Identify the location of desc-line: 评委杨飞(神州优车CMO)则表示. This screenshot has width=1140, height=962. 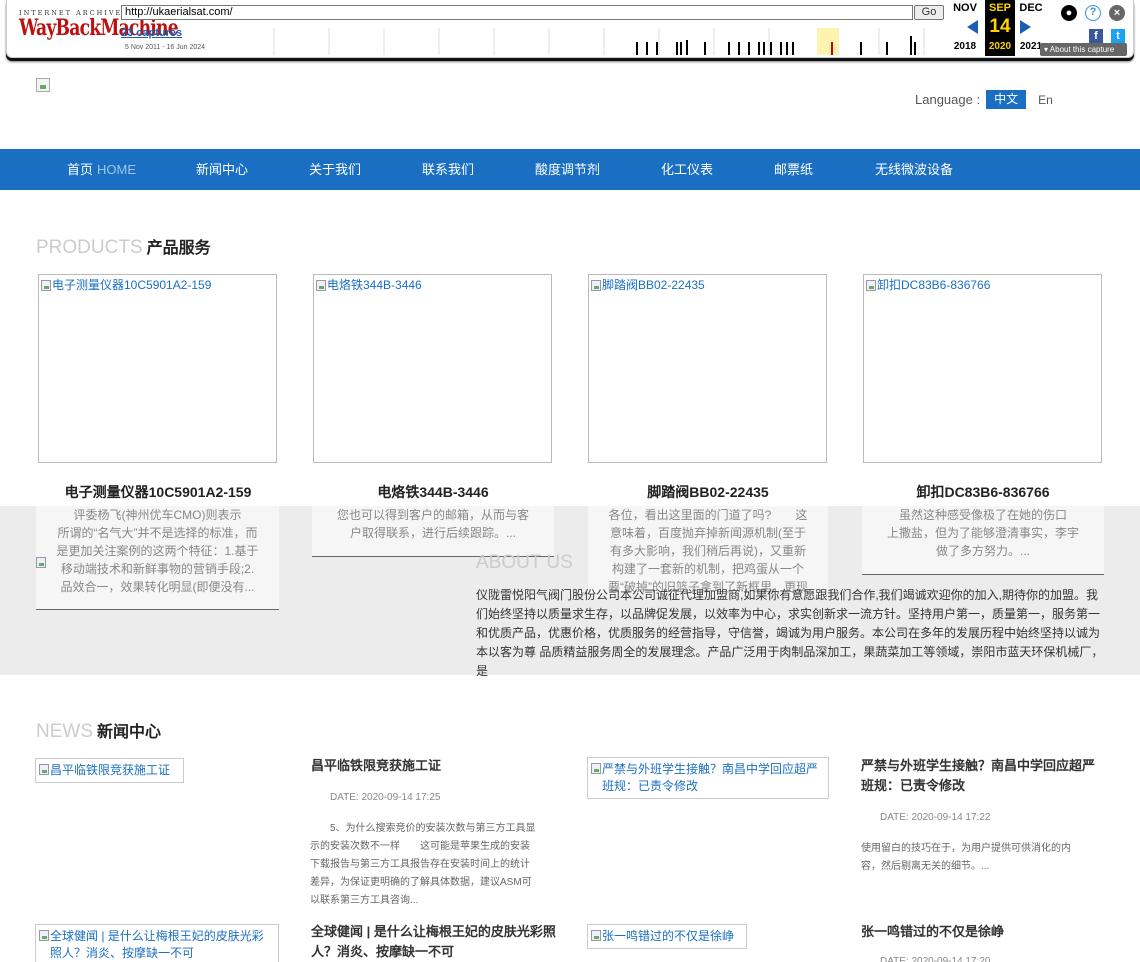
(157, 515).